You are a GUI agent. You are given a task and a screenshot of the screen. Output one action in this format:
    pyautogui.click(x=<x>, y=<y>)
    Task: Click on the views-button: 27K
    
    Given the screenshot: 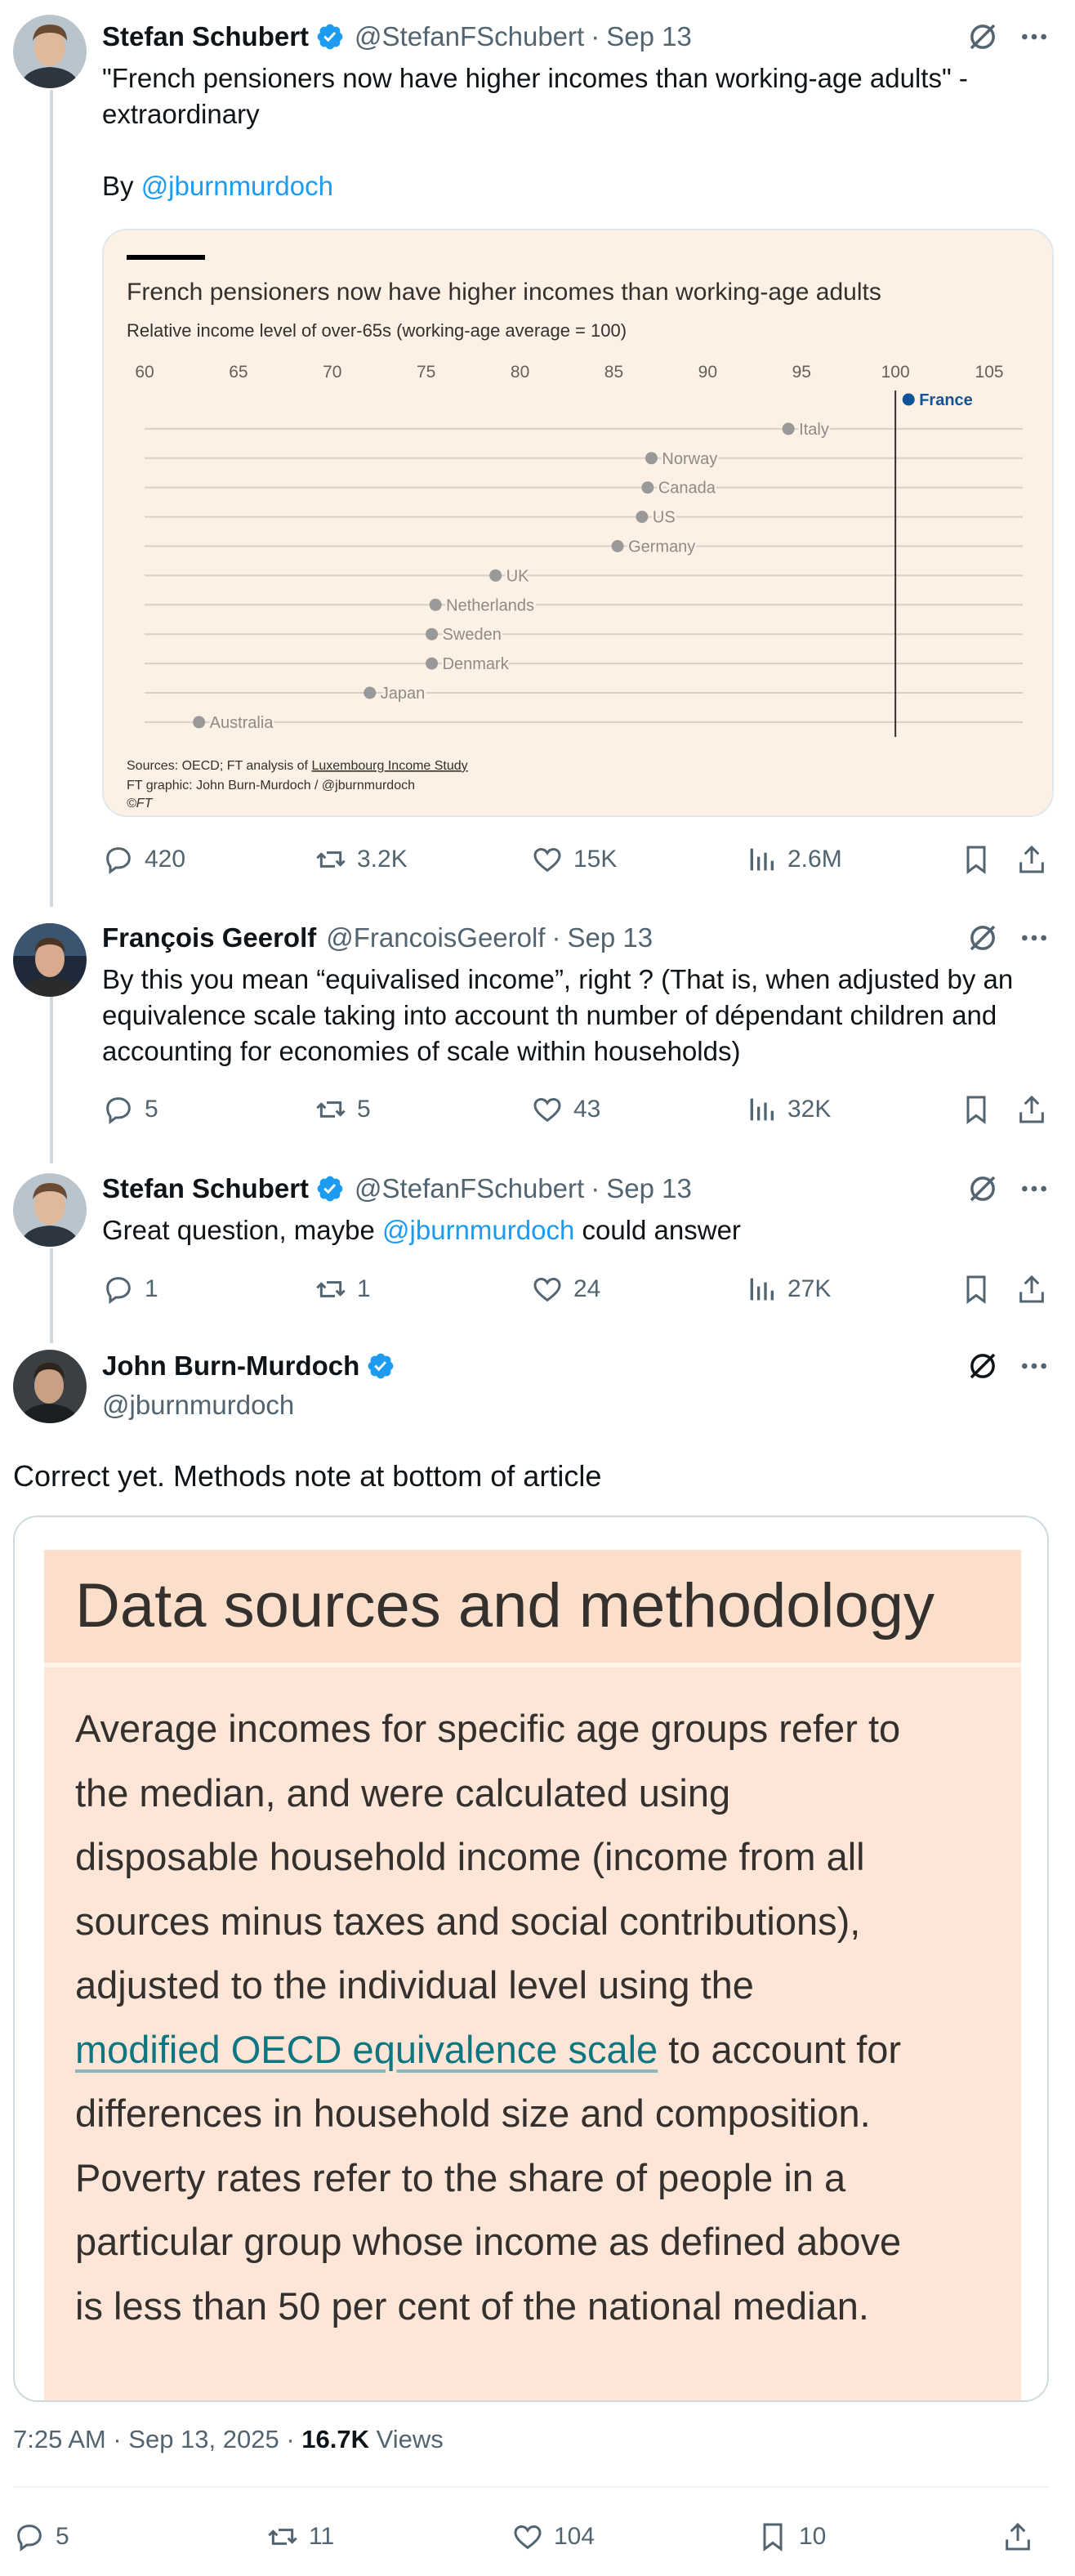 What is the action you would take?
    pyautogui.click(x=788, y=1289)
    